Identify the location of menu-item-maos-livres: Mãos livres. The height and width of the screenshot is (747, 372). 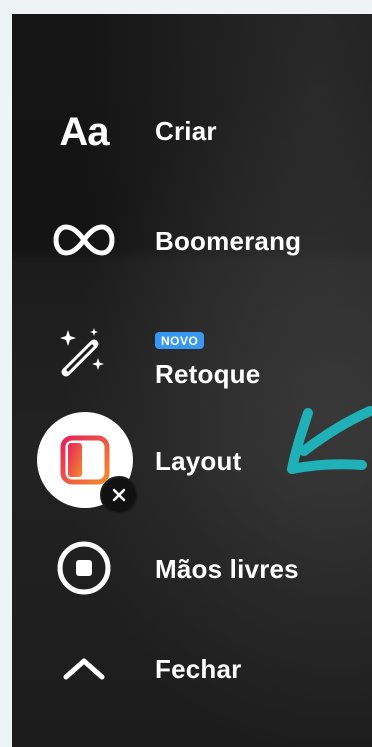
(192, 567).